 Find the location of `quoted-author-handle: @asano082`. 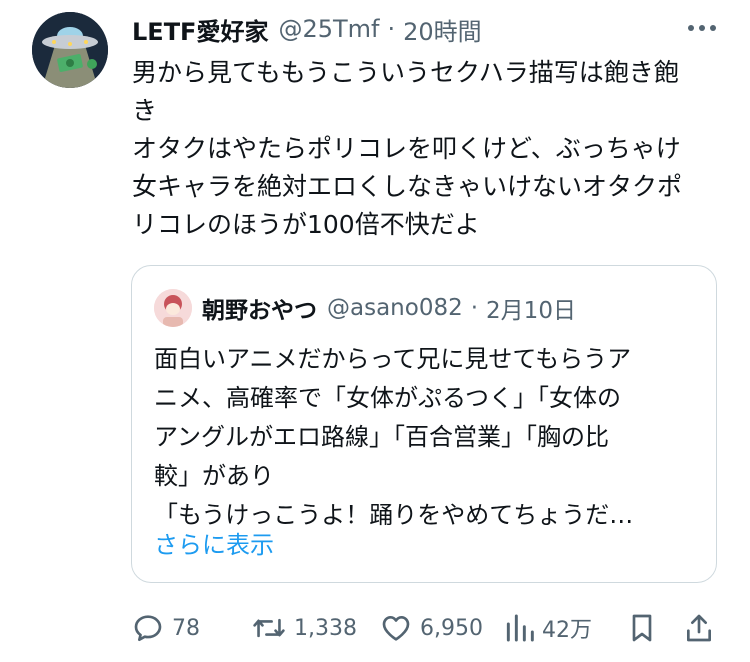

quoted-author-handle: @asano082 is located at coordinates (395, 308).